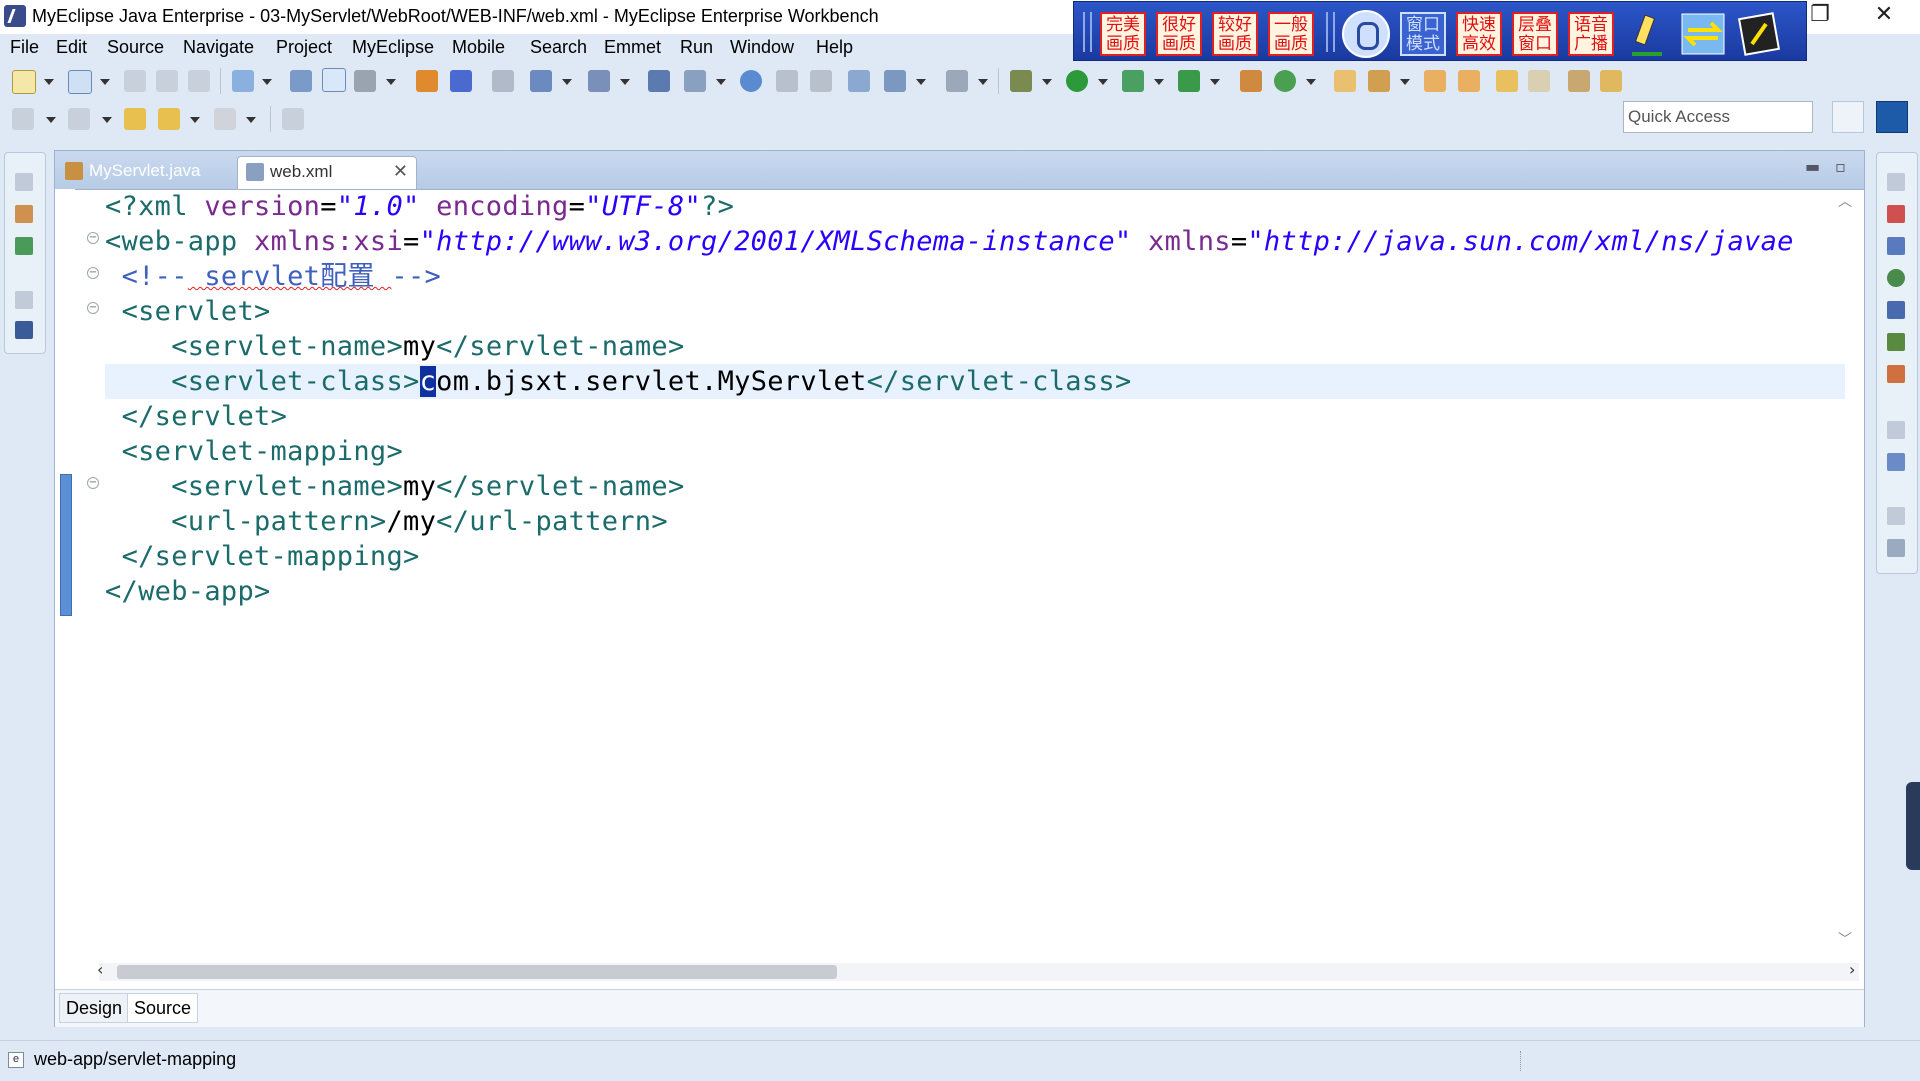 The height and width of the screenshot is (1081, 1920). I want to click on horizontal-scrollbar: ‹ ›, so click(978, 970).